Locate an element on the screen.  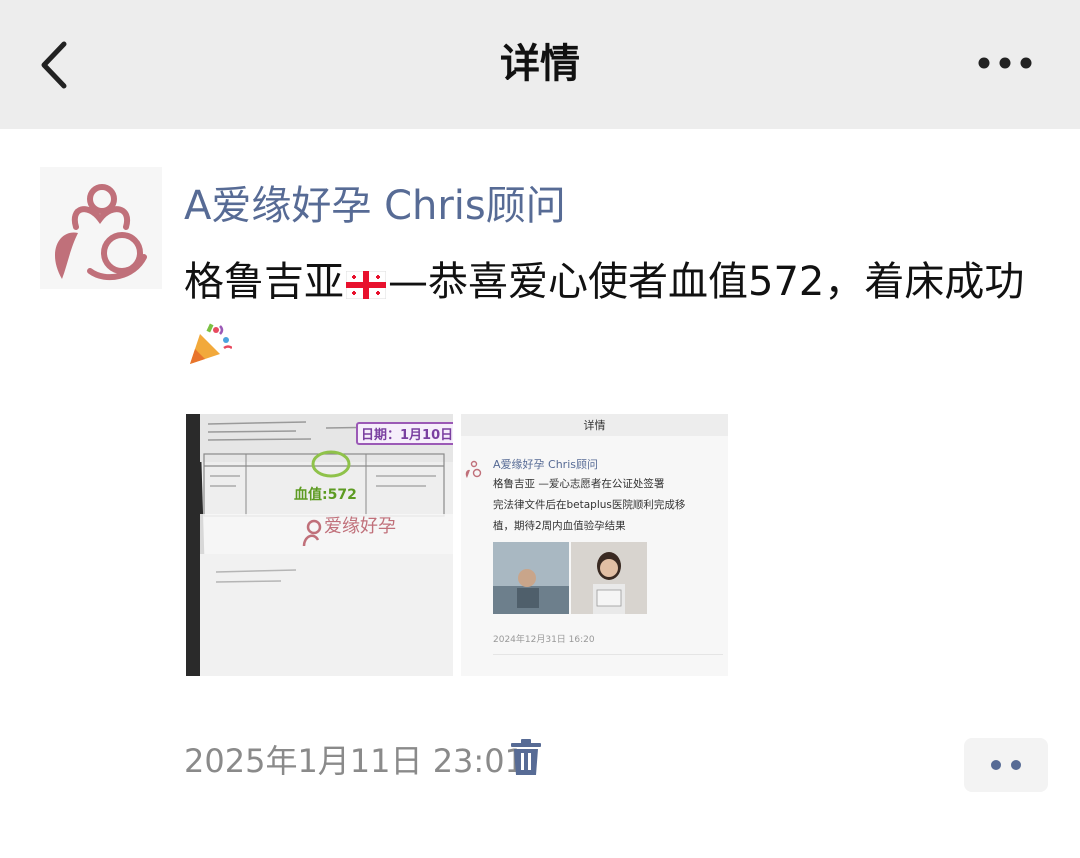
thumb-divider is located at coordinates (608, 654).